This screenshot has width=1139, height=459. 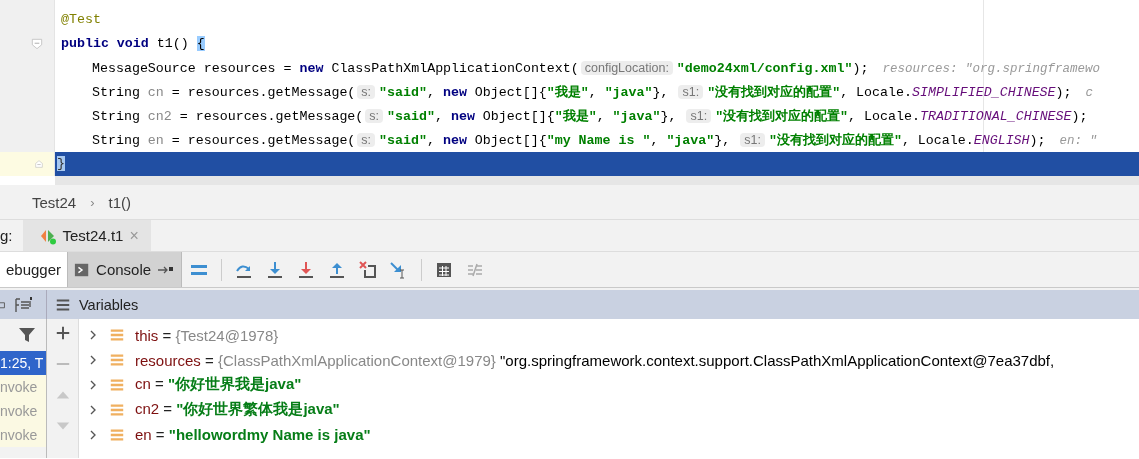 I want to click on variable-entry: en = "hellowordmy Name is java", so click(x=253, y=435).